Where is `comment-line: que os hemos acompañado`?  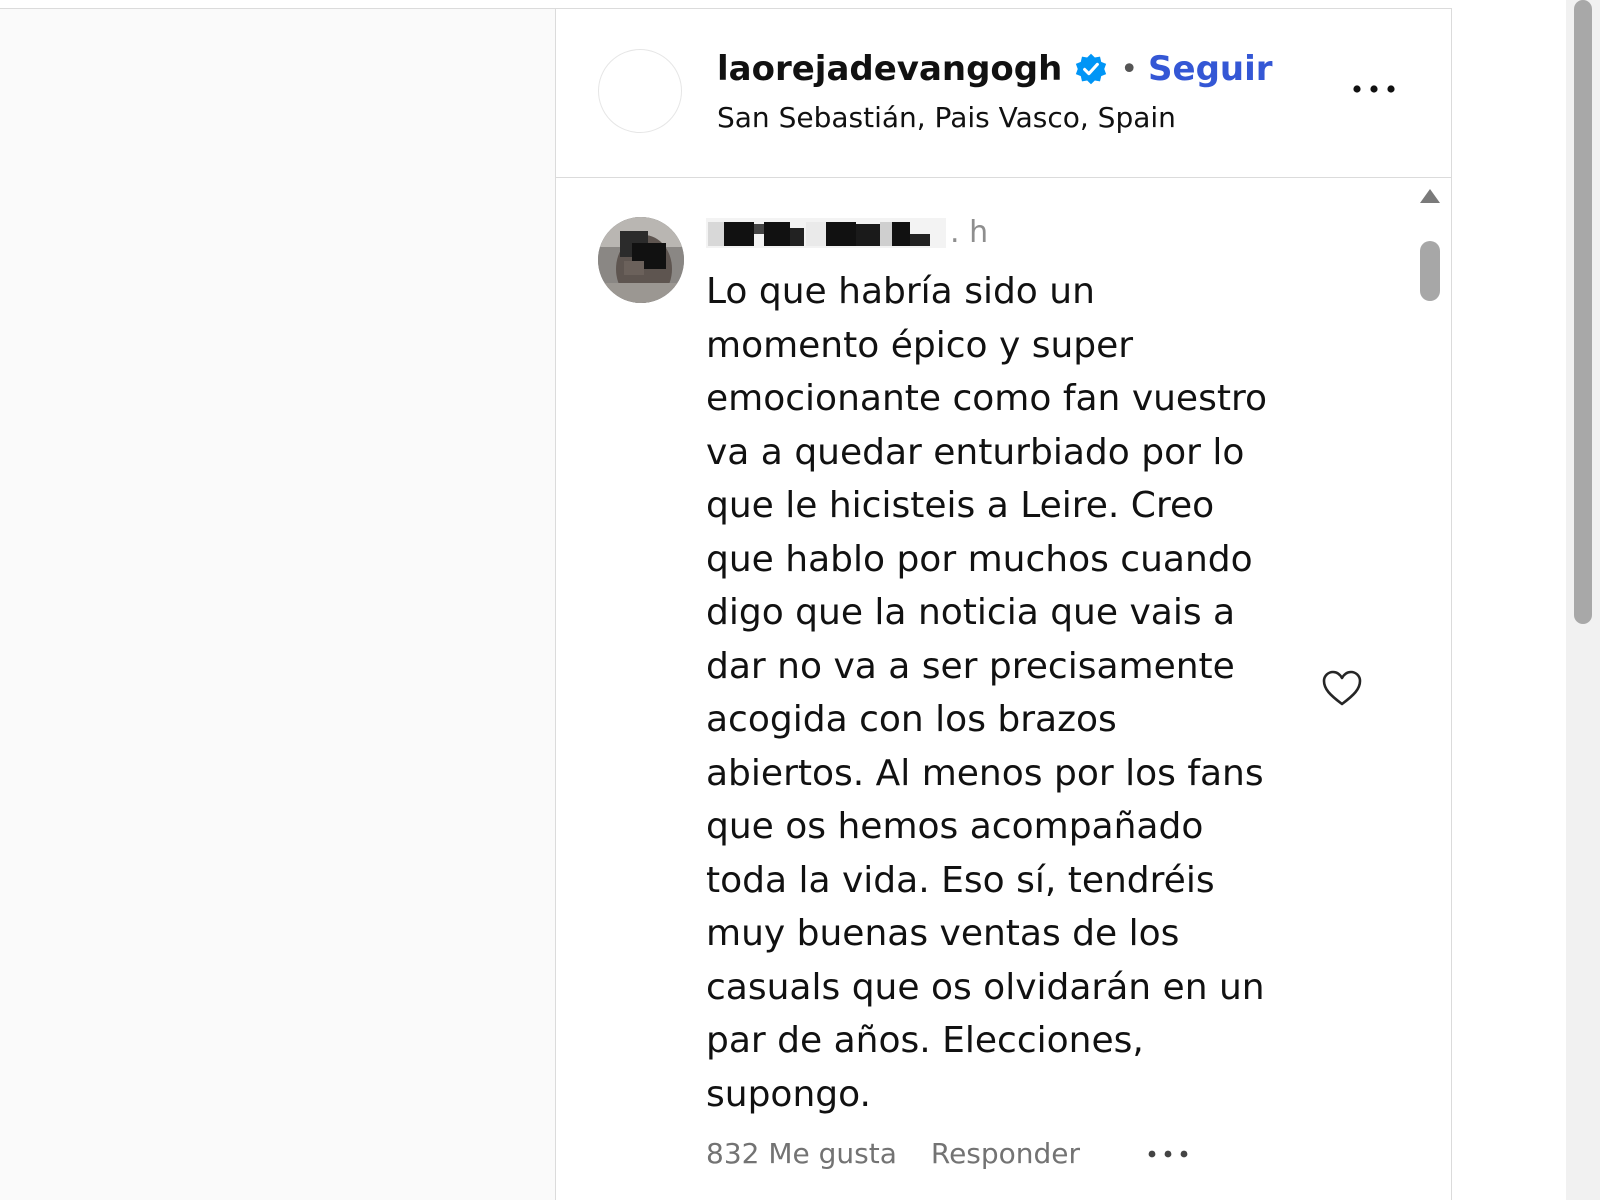 comment-line: que os hemos acompañado is located at coordinates (955, 826).